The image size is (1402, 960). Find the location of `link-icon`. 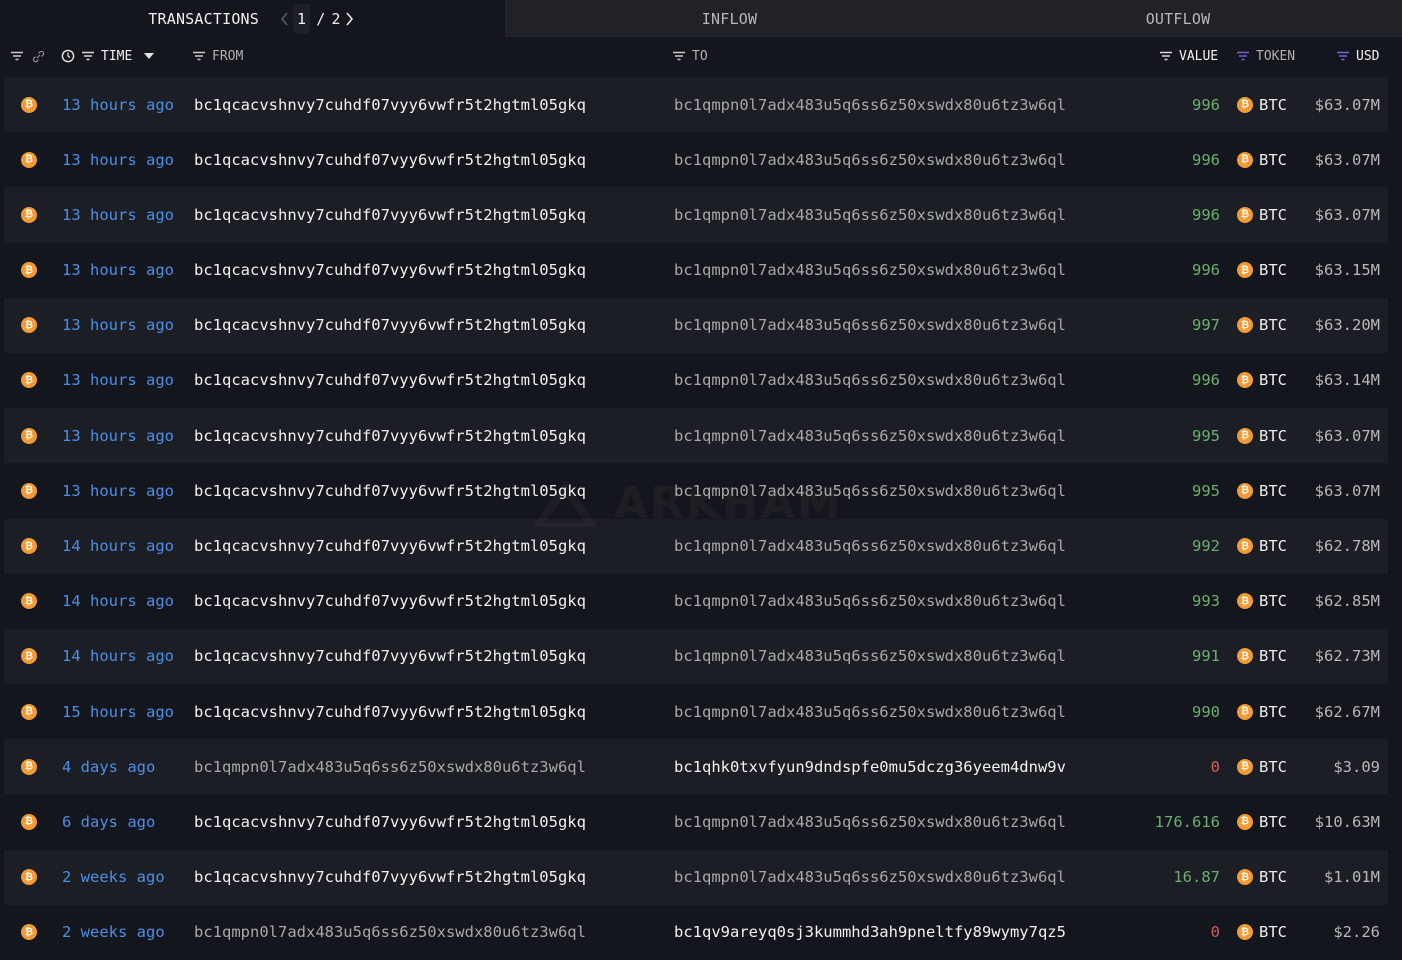

link-icon is located at coordinates (38, 56).